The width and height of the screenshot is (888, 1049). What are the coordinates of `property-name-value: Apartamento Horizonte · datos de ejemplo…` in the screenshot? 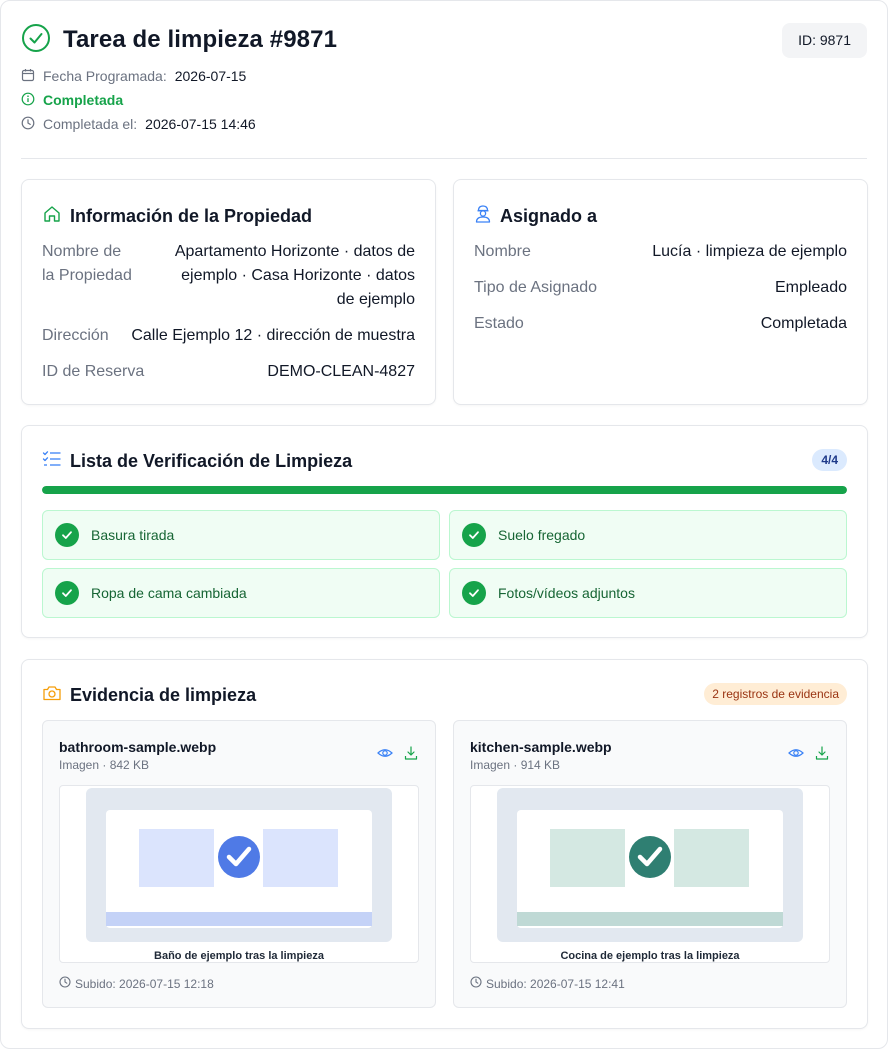 It's located at (294, 275).